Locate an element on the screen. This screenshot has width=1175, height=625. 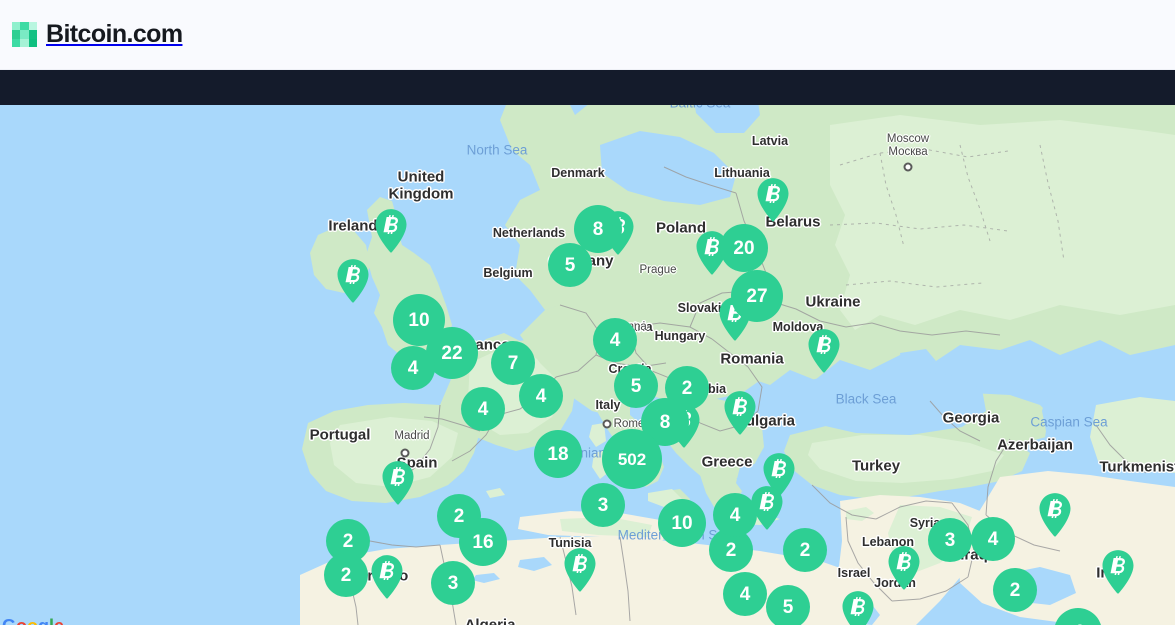
map-cluster-marker: 10 is located at coordinates (682, 523).